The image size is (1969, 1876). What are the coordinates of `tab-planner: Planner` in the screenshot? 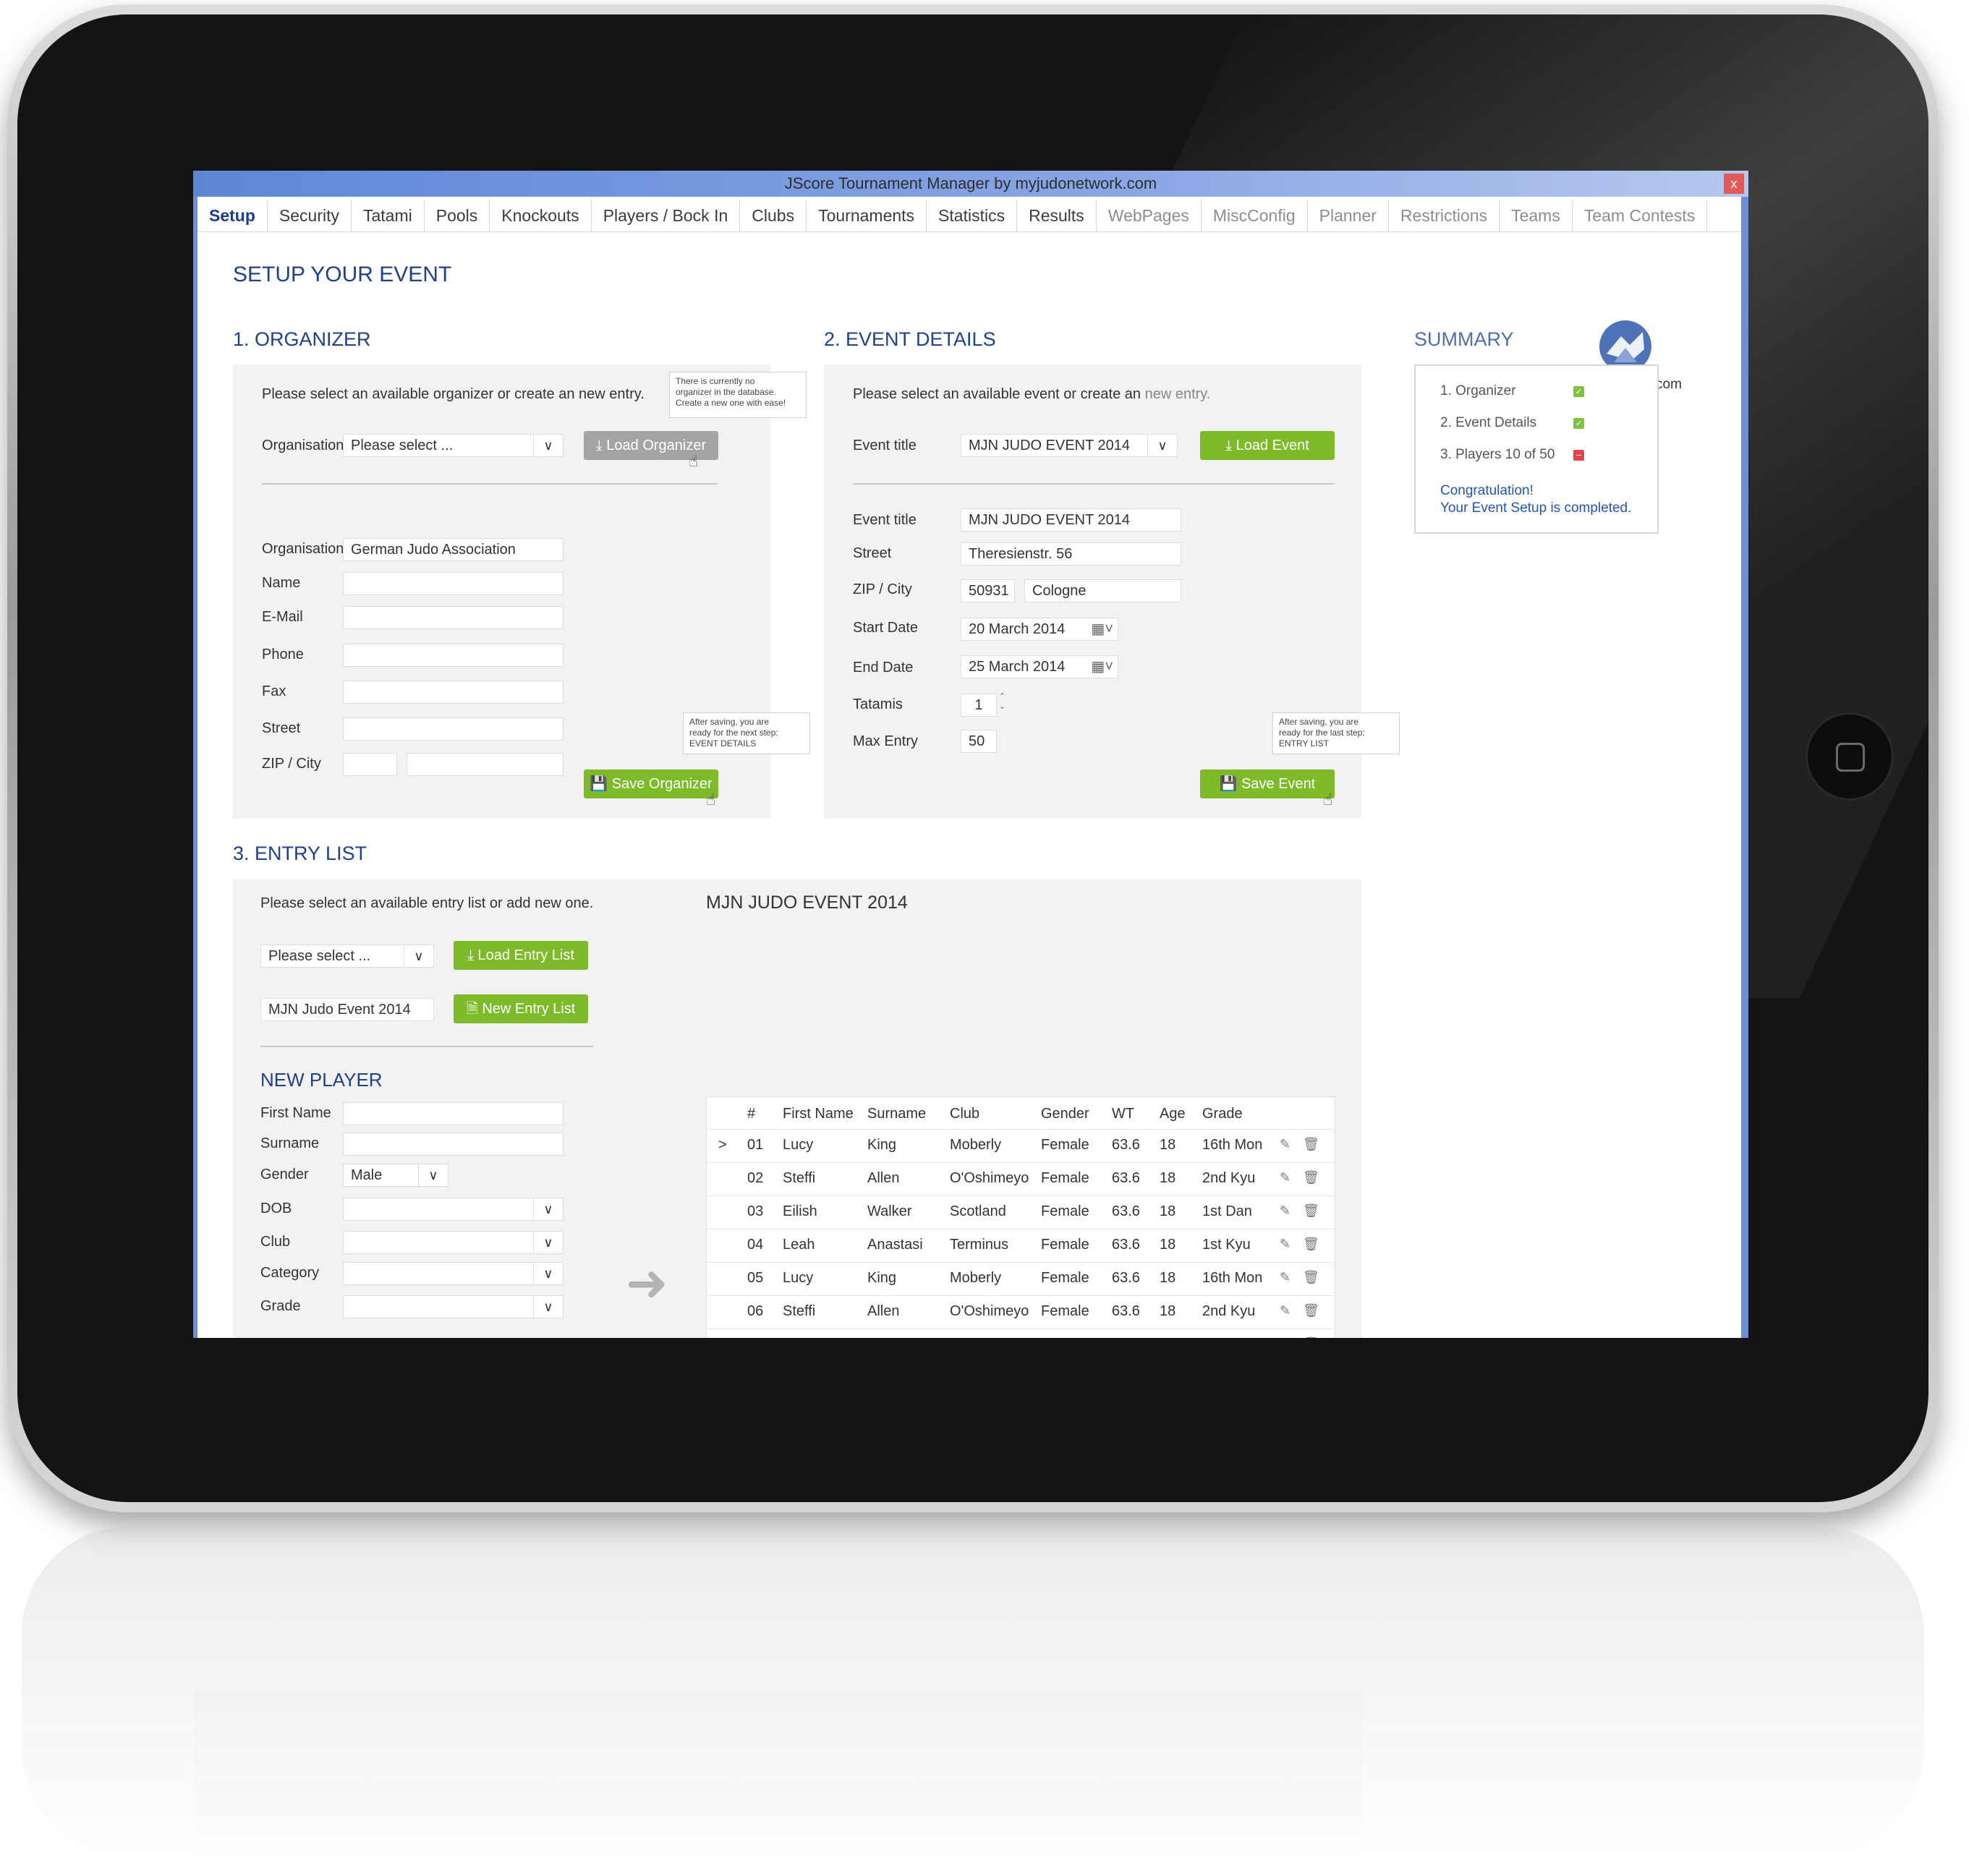 It's located at (1348, 215).